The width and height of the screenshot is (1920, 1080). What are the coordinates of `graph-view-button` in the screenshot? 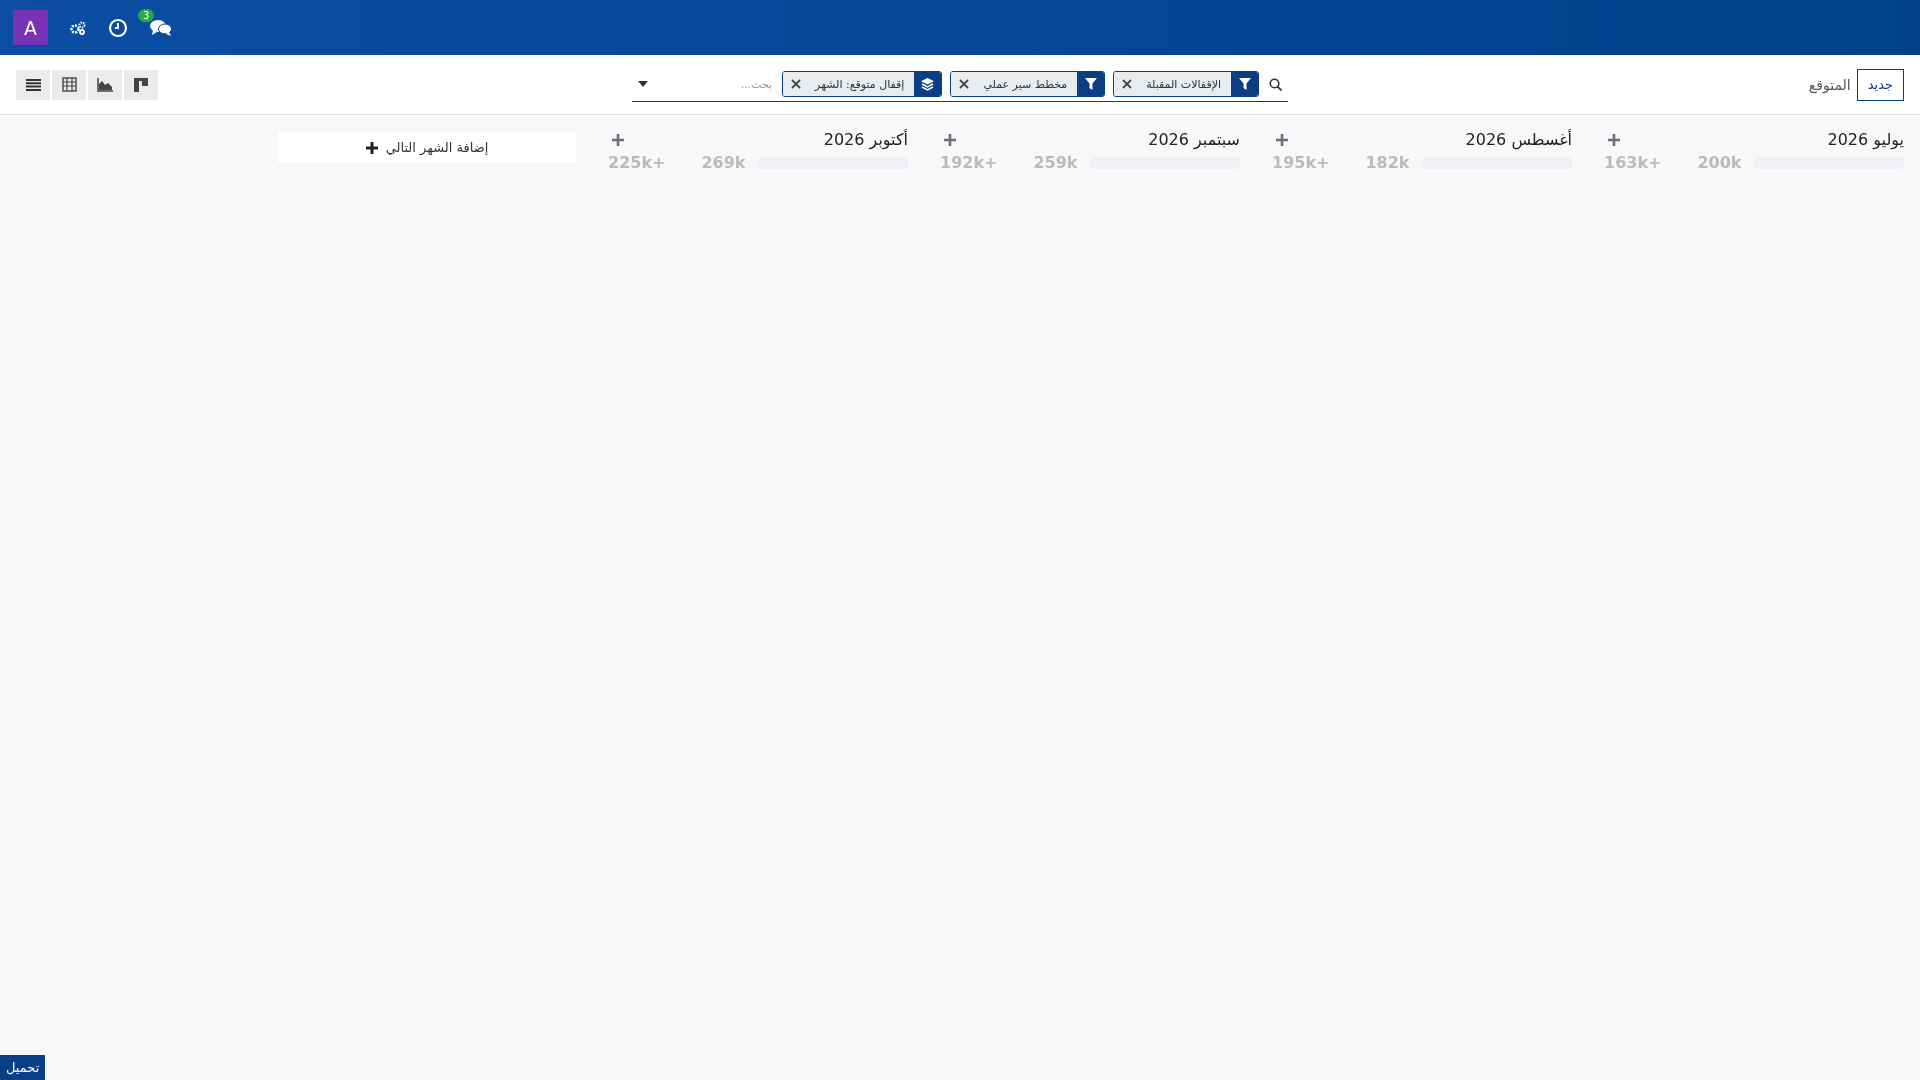 It's located at (105, 84).